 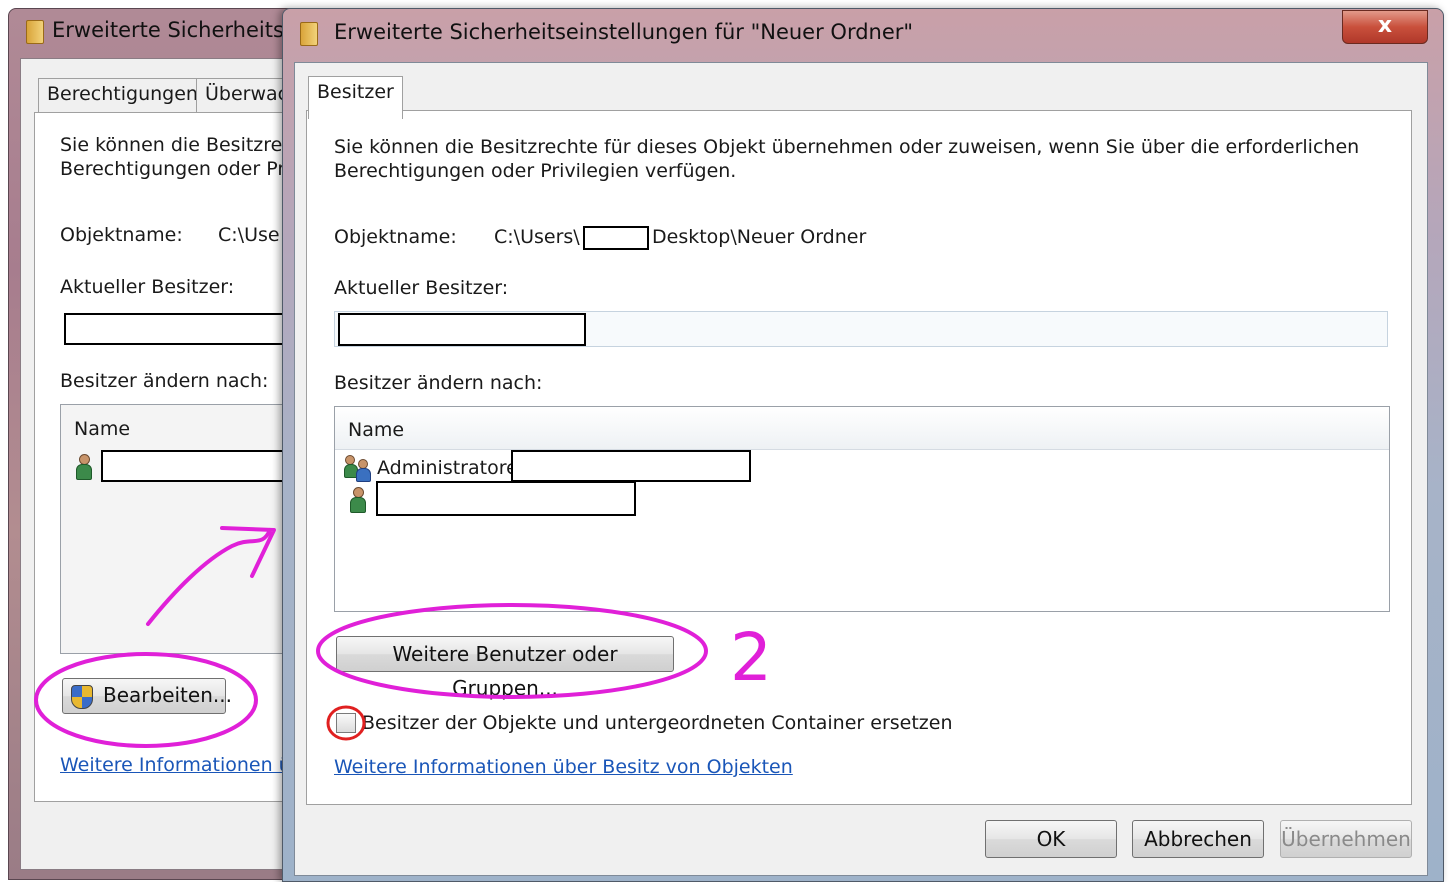 I want to click on back-description-line2: Berechtigungen oder Privi, so click(x=183, y=169).